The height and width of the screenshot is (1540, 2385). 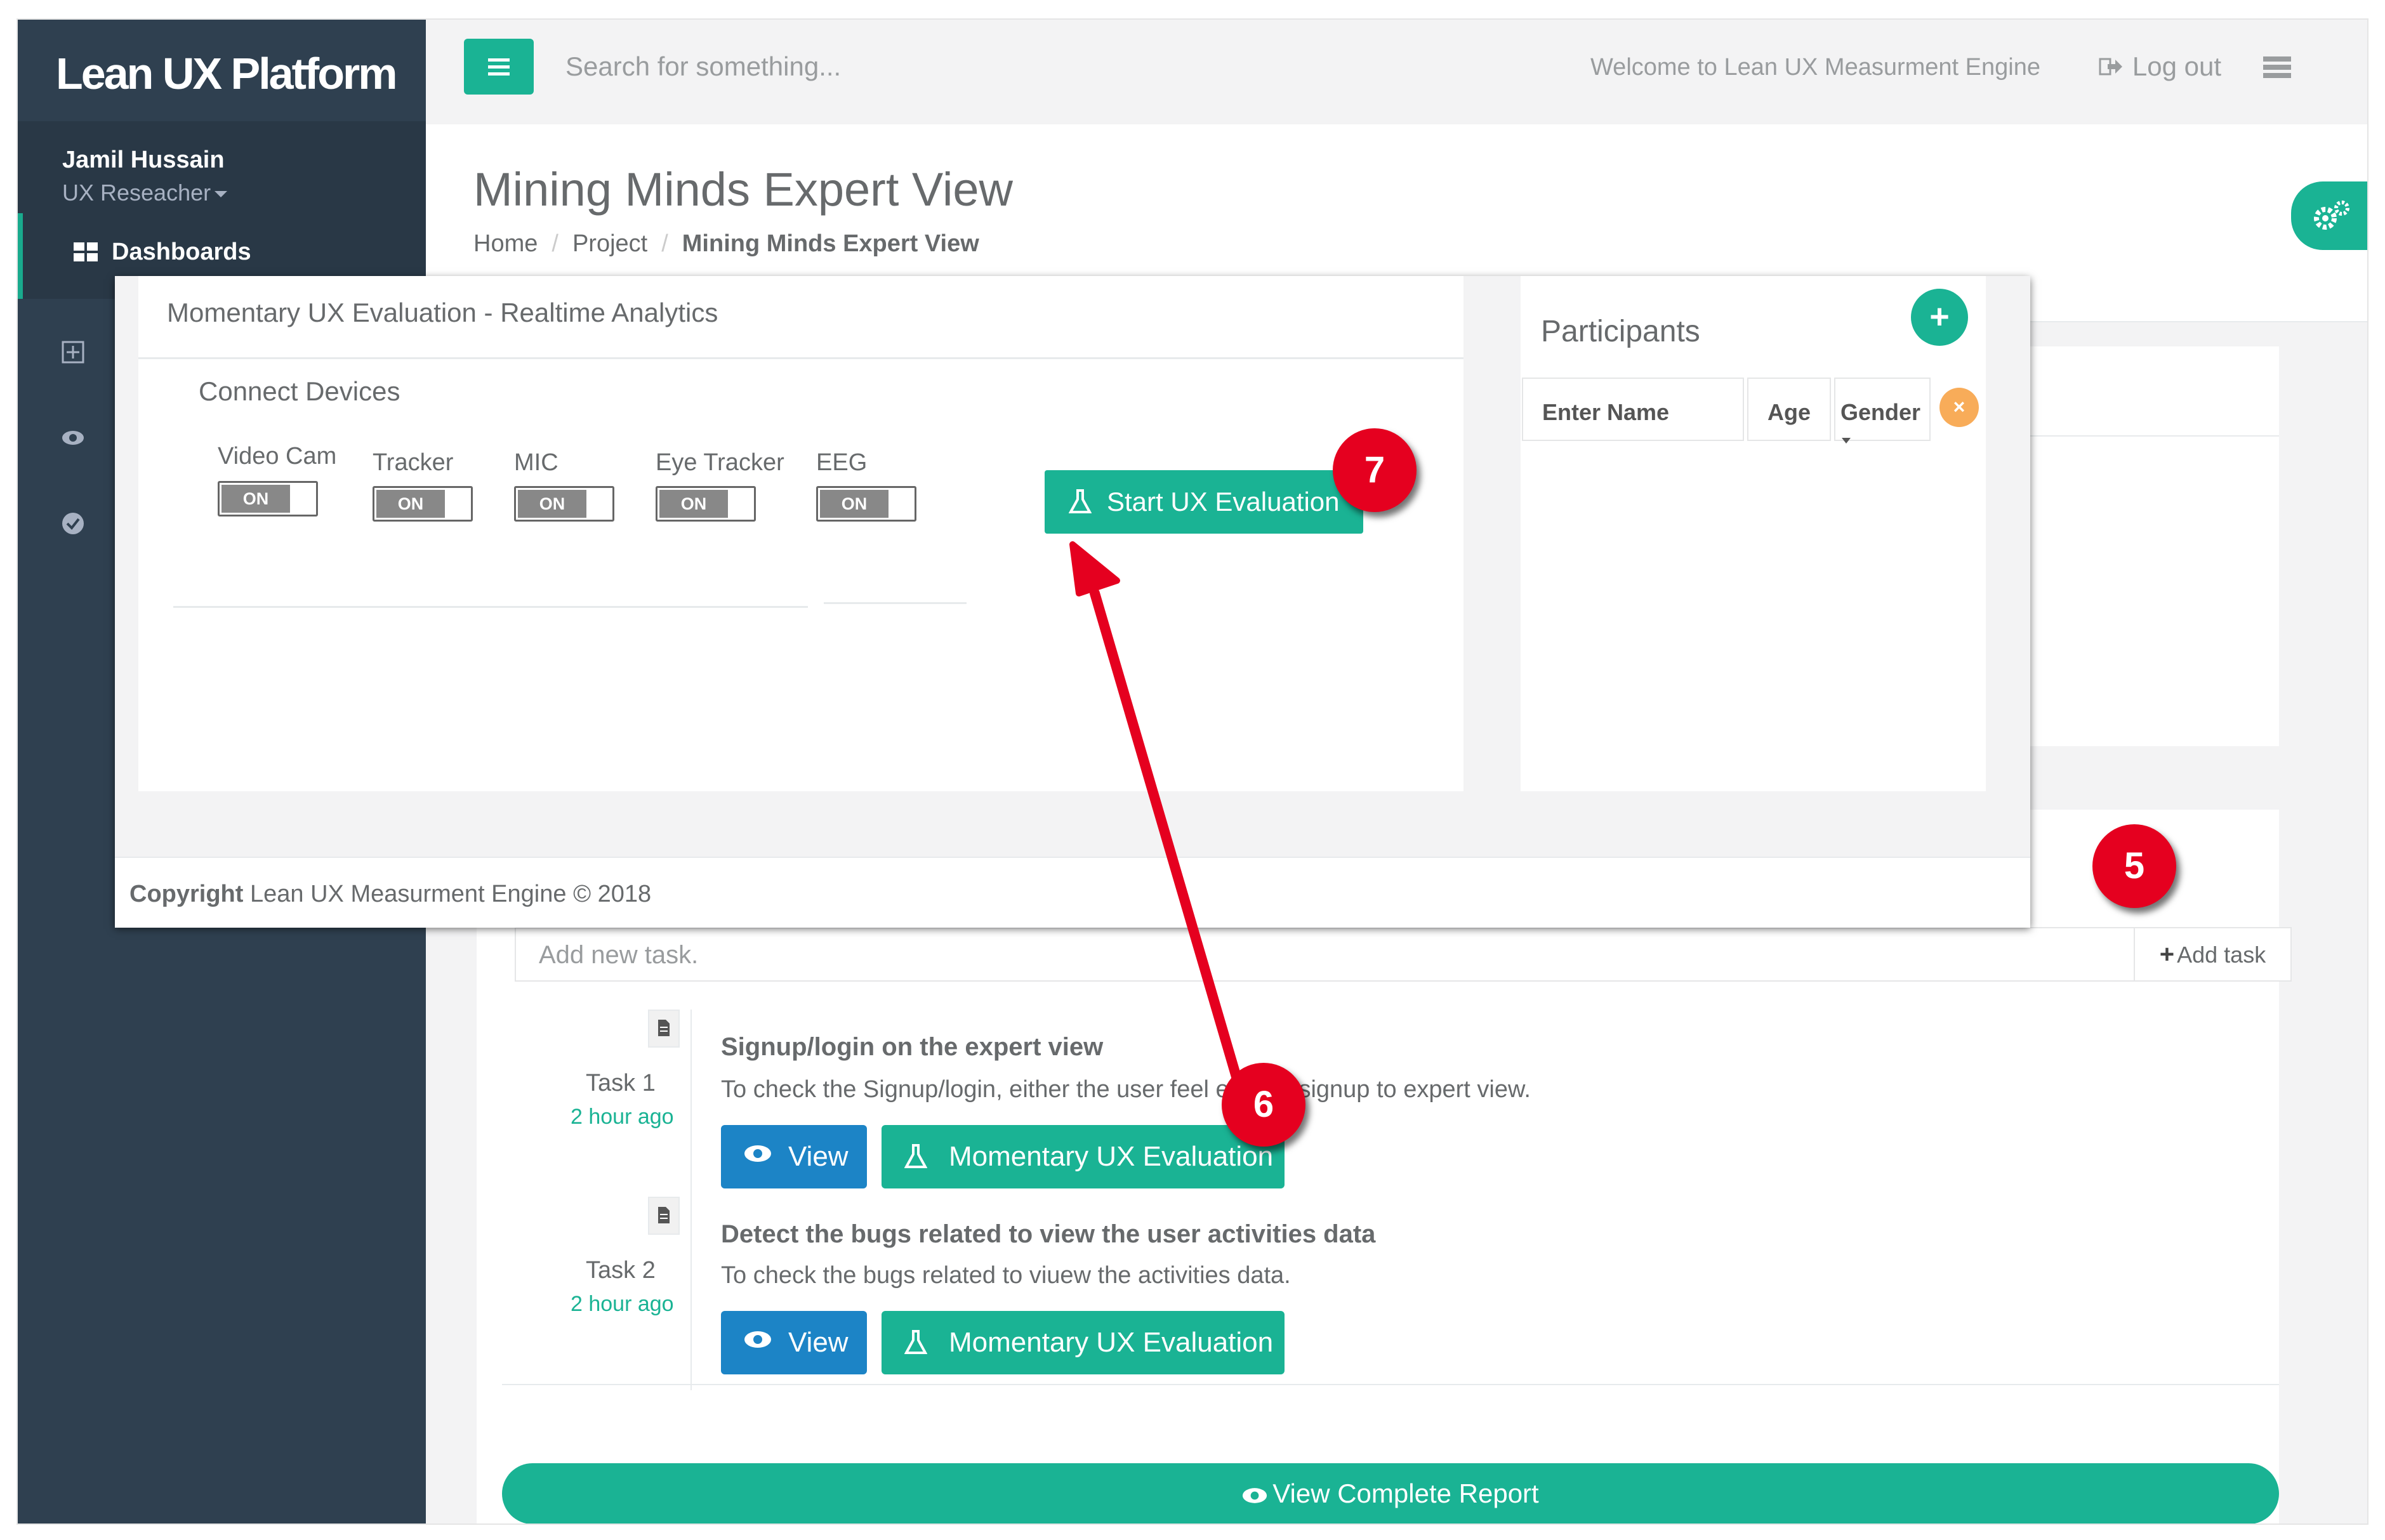 I want to click on add-task-button: + Add task, so click(x=2212, y=954).